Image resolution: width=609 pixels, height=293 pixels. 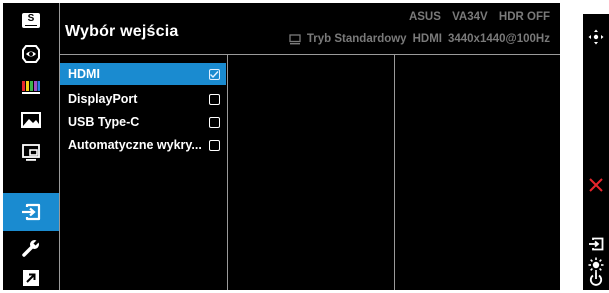 I want to click on resolution-label: 3440x1440@100Hz, so click(x=498, y=39).